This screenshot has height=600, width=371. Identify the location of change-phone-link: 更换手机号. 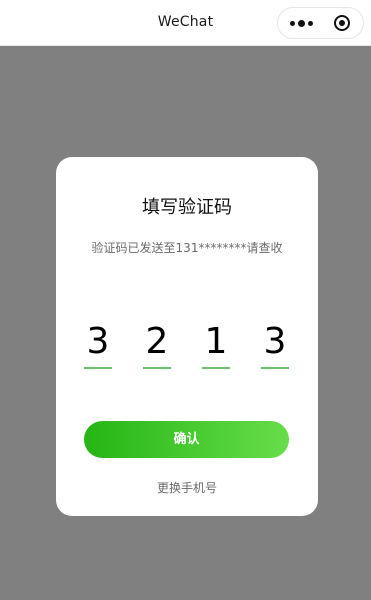
(187, 487).